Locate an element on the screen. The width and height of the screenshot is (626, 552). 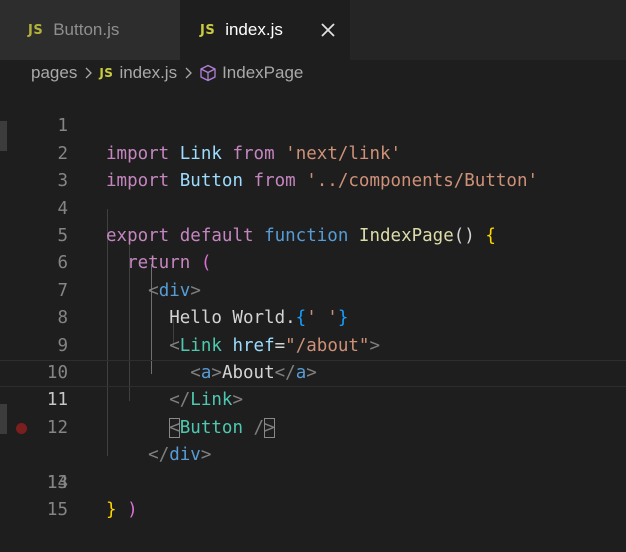
code-line: 7 Hello World.{' '} is located at coordinates (313, 289).